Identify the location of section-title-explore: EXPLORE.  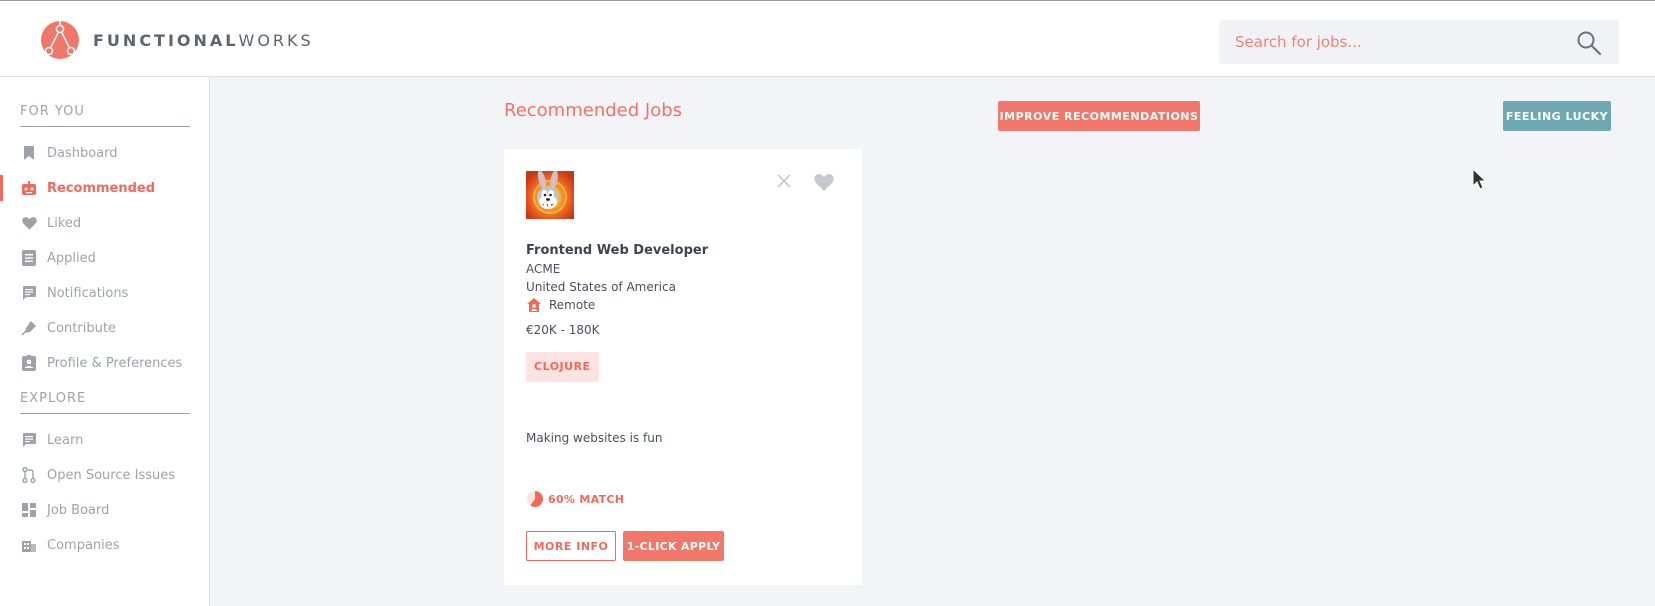
(53, 398).